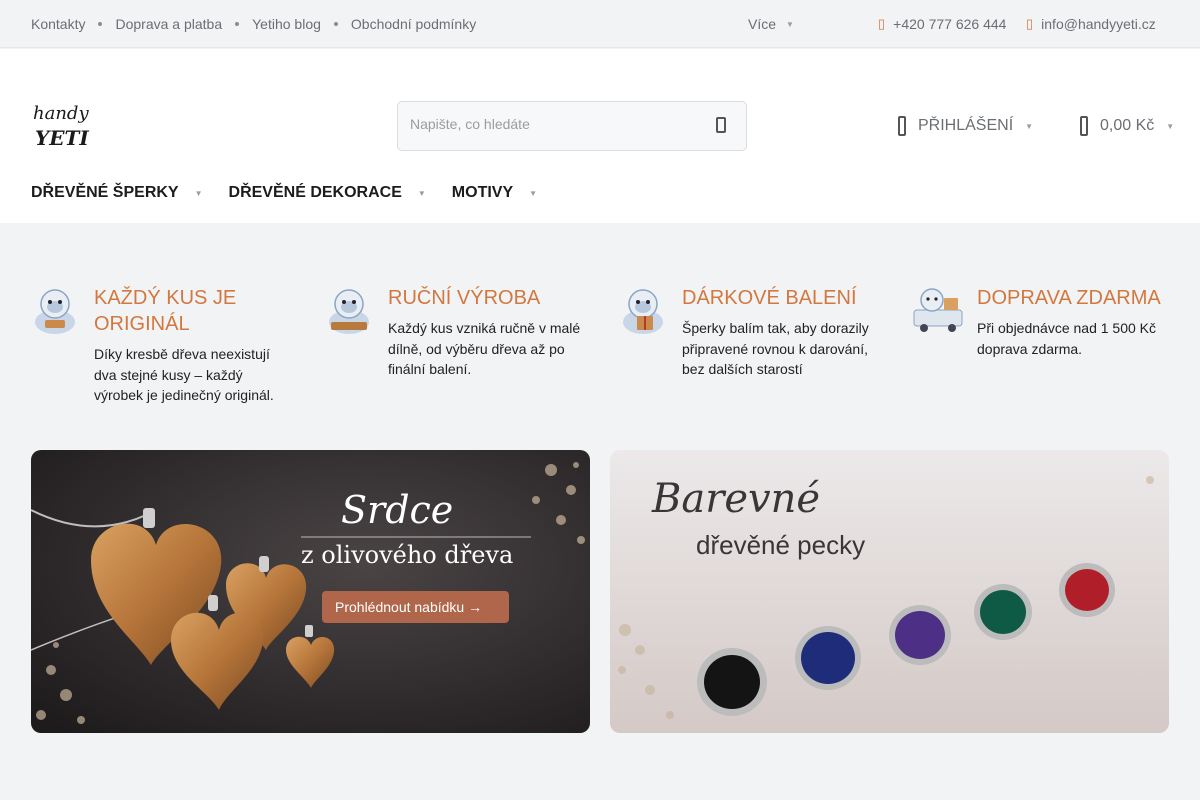 The height and width of the screenshot is (800, 1200). Describe the element at coordinates (1069, 298) in the screenshot. I see `feature-title: DOPRAVA ZDARMA` at that location.